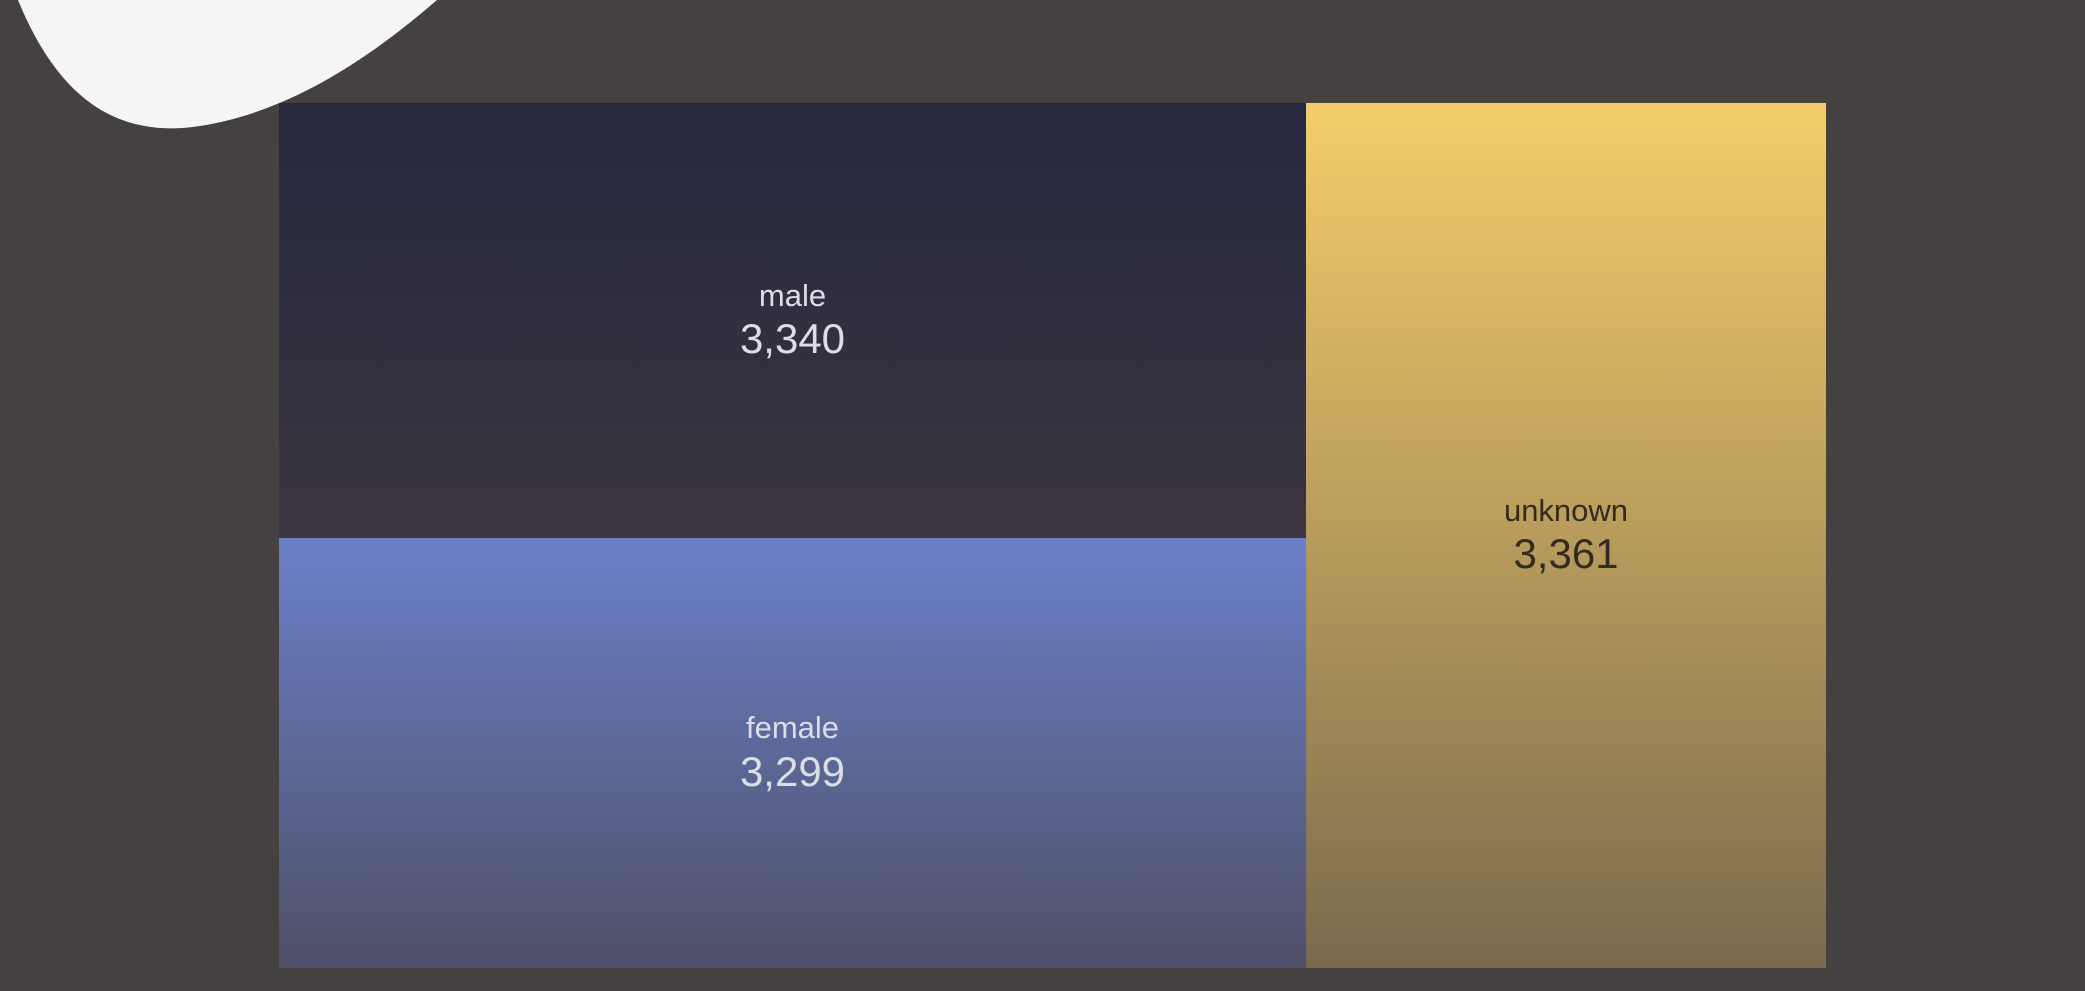 The height and width of the screenshot is (991, 2085). I want to click on tile-value-female: 3,299, so click(792, 771).